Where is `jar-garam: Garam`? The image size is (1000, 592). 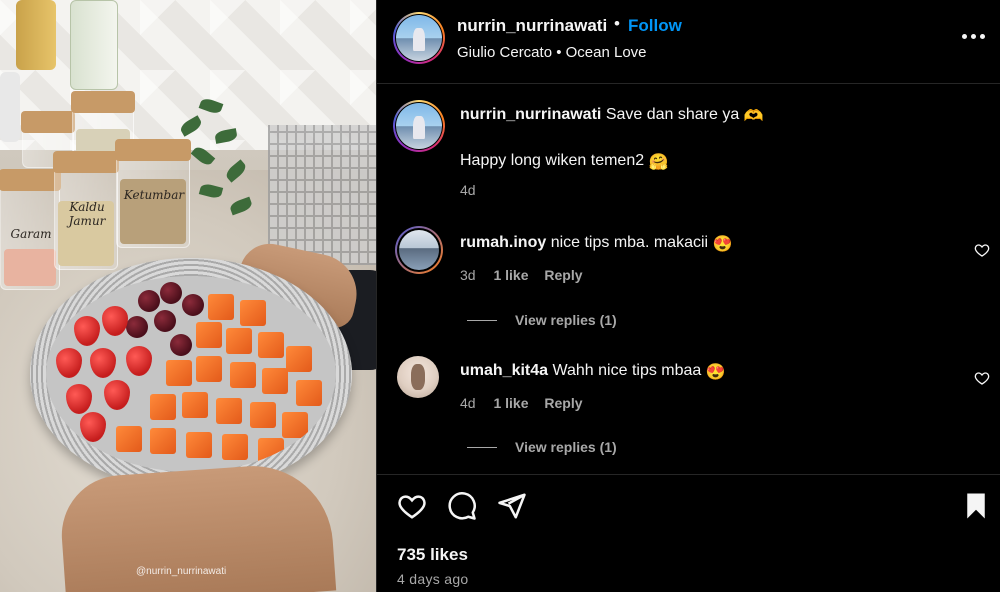
jar-garam: Garam is located at coordinates (30, 229).